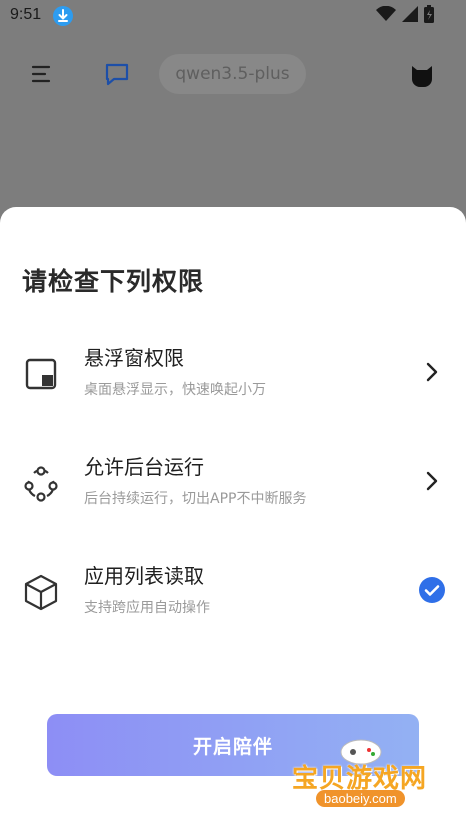 Image resolution: width=466 pixels, height=828 pixels. Describe the element at coordinates (41, 592) in the screenshot. I see `app-list-cube-icon` at that location.